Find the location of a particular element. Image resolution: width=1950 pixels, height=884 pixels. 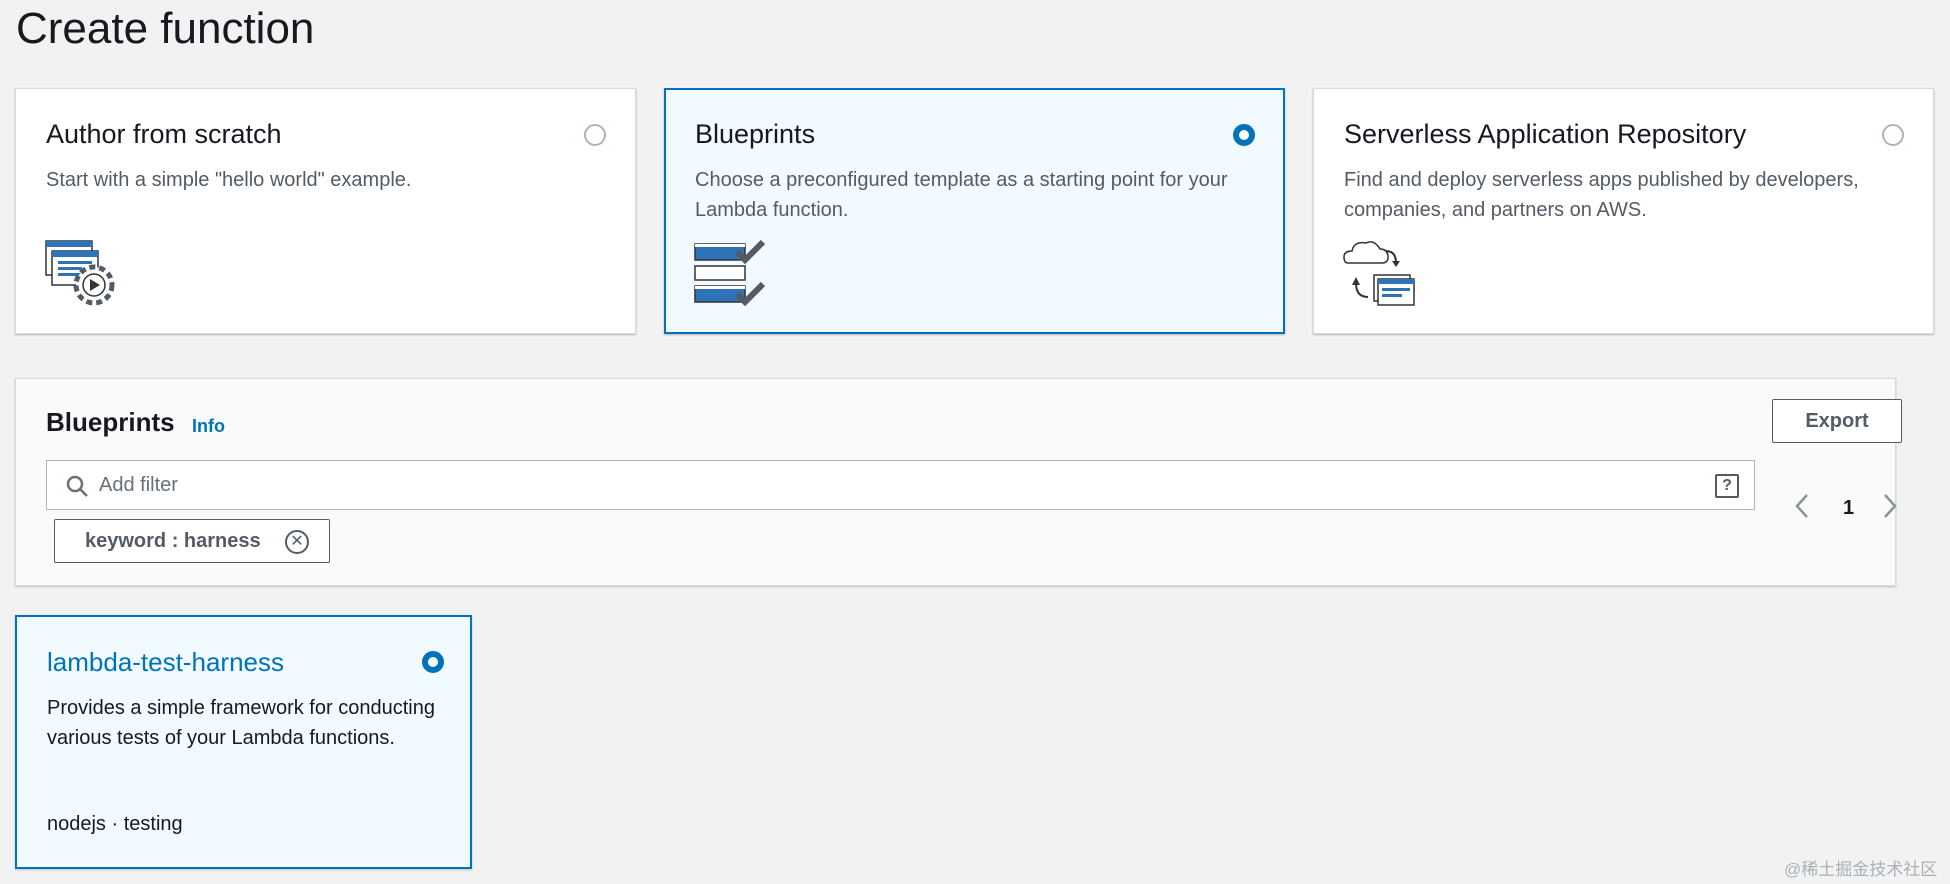

author-from-scratch-radio is located at coordinates (595, 135).